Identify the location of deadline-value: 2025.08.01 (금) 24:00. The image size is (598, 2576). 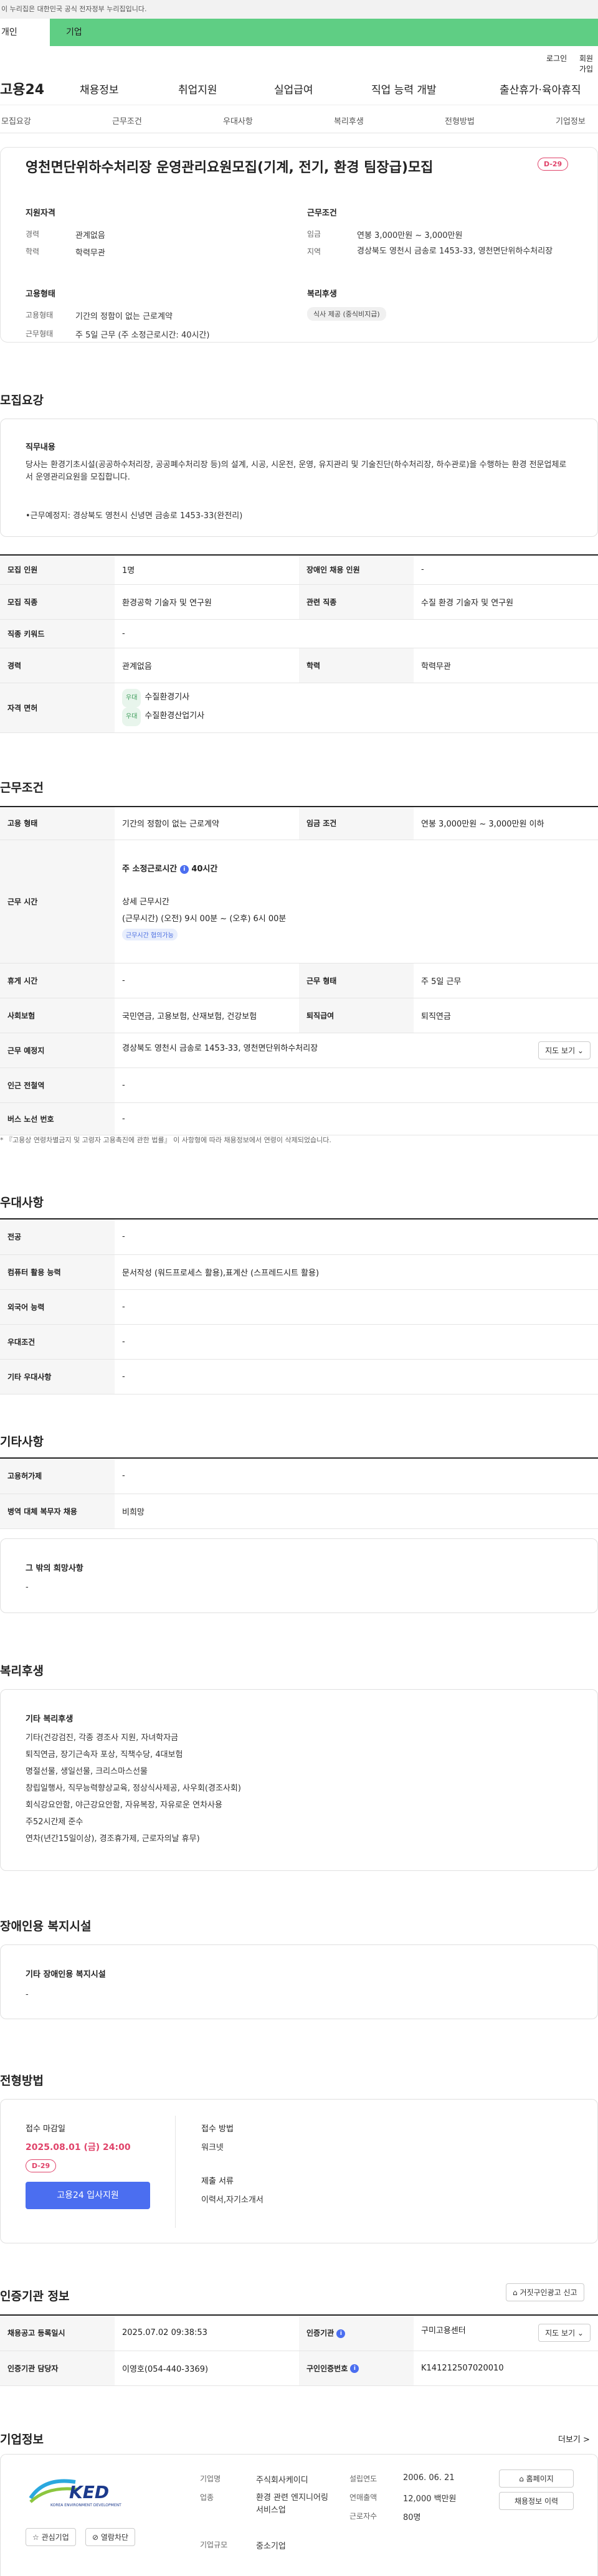
(78, 2148).